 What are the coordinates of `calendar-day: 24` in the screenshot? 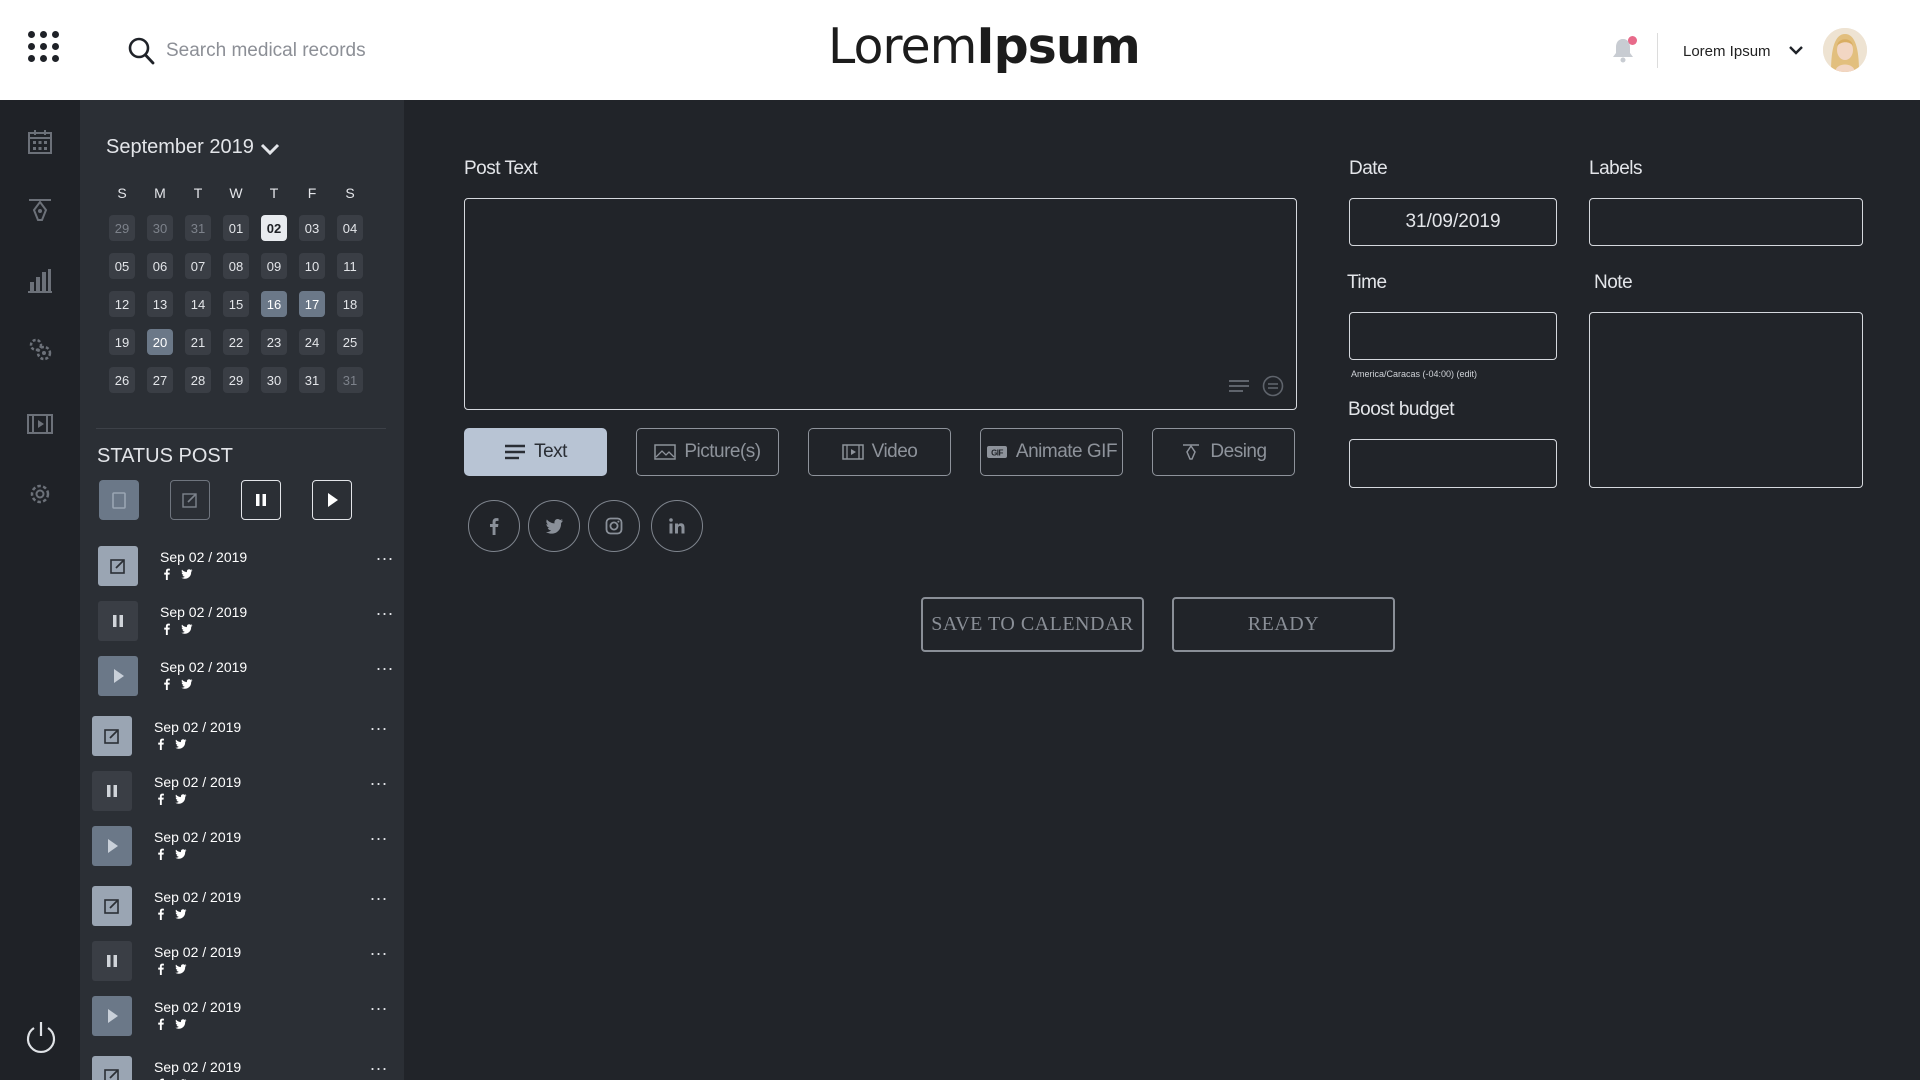 It's located at (312, 342).